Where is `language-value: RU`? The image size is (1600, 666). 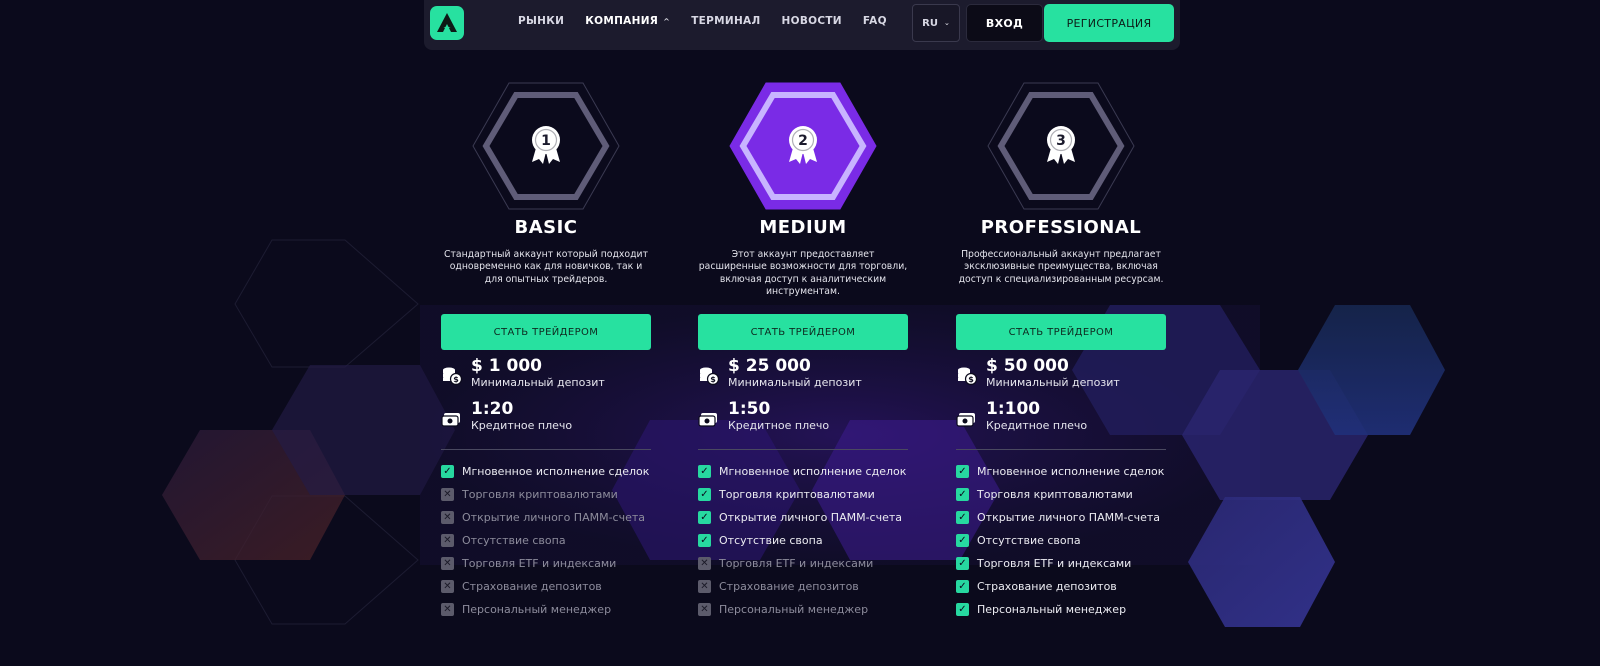 language-value: RU is located at coordinates (930, 23).